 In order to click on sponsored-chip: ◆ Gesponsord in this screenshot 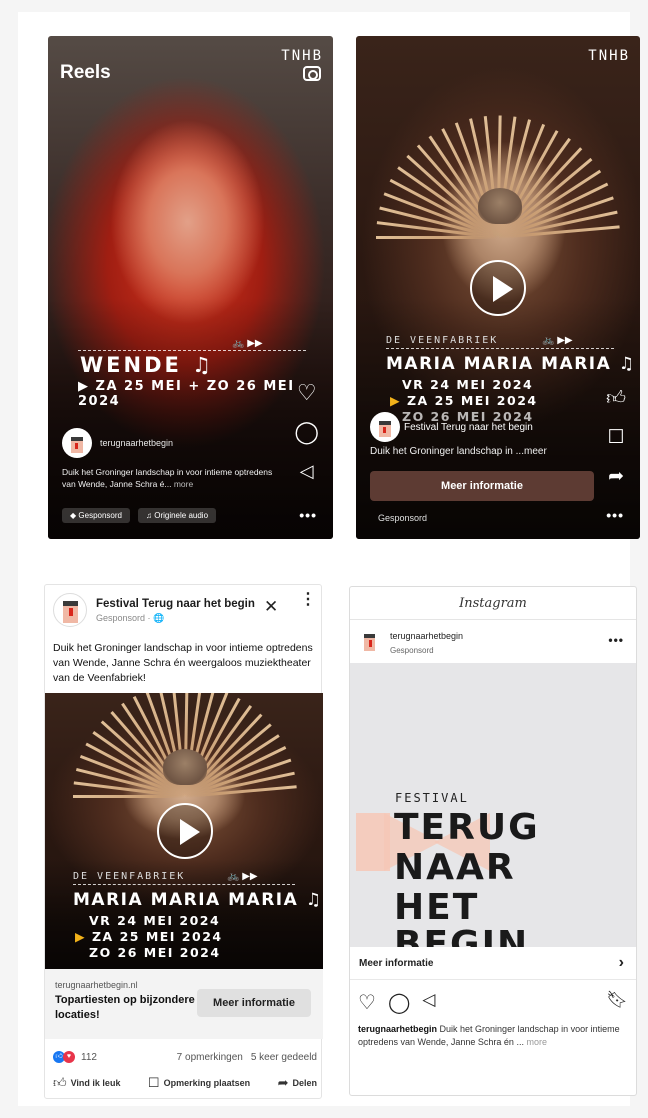, I will do `click(96, 515)`.